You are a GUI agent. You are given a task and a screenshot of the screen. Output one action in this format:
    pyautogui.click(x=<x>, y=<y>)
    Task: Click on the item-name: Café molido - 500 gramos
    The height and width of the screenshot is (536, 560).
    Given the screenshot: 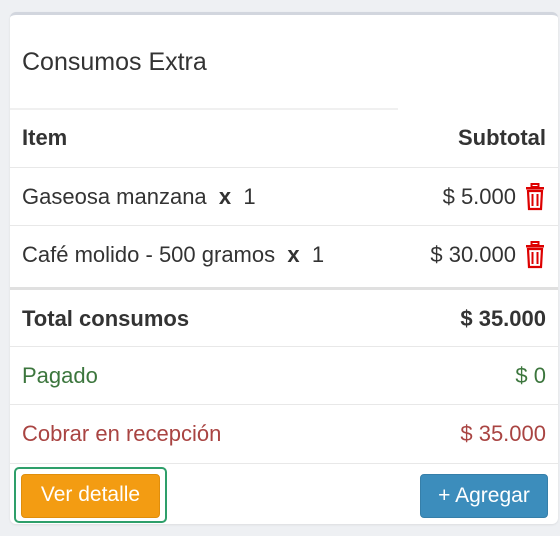 What is the action you would take?
    pyautogui.click(x=149, y=254)
    